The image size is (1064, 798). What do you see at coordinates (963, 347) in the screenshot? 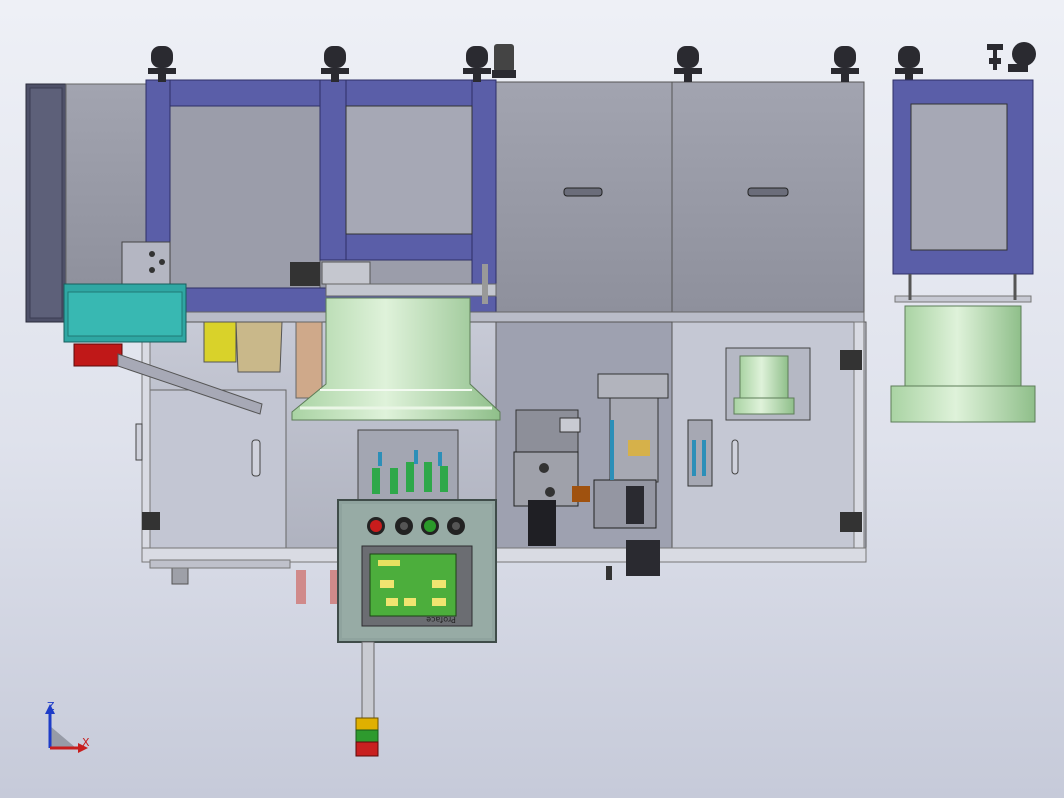
I see `right-vibratory-bowl` at bounding box center [963, 347].